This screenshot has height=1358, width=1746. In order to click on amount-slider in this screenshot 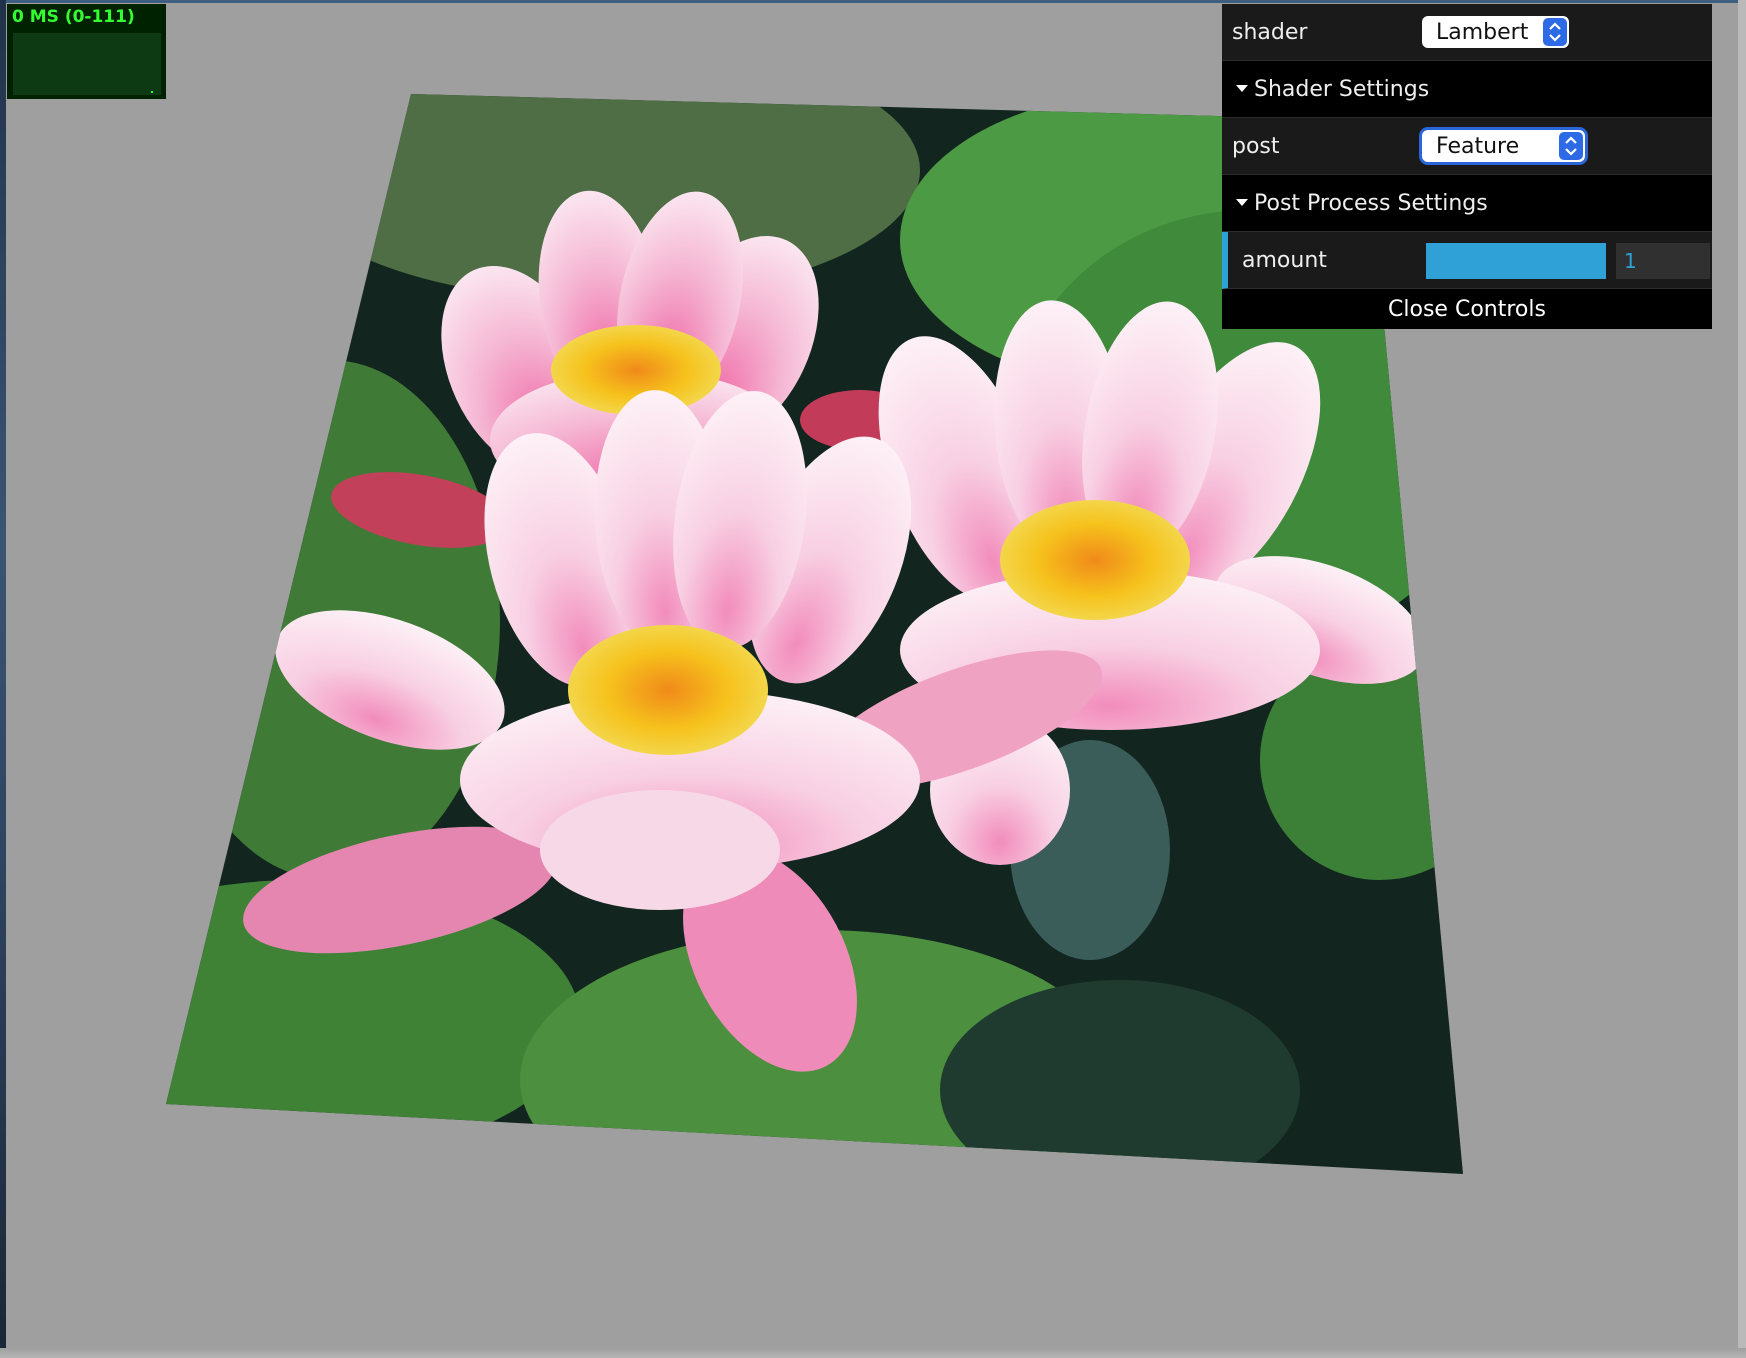, I will do `click(1516, 261)`.